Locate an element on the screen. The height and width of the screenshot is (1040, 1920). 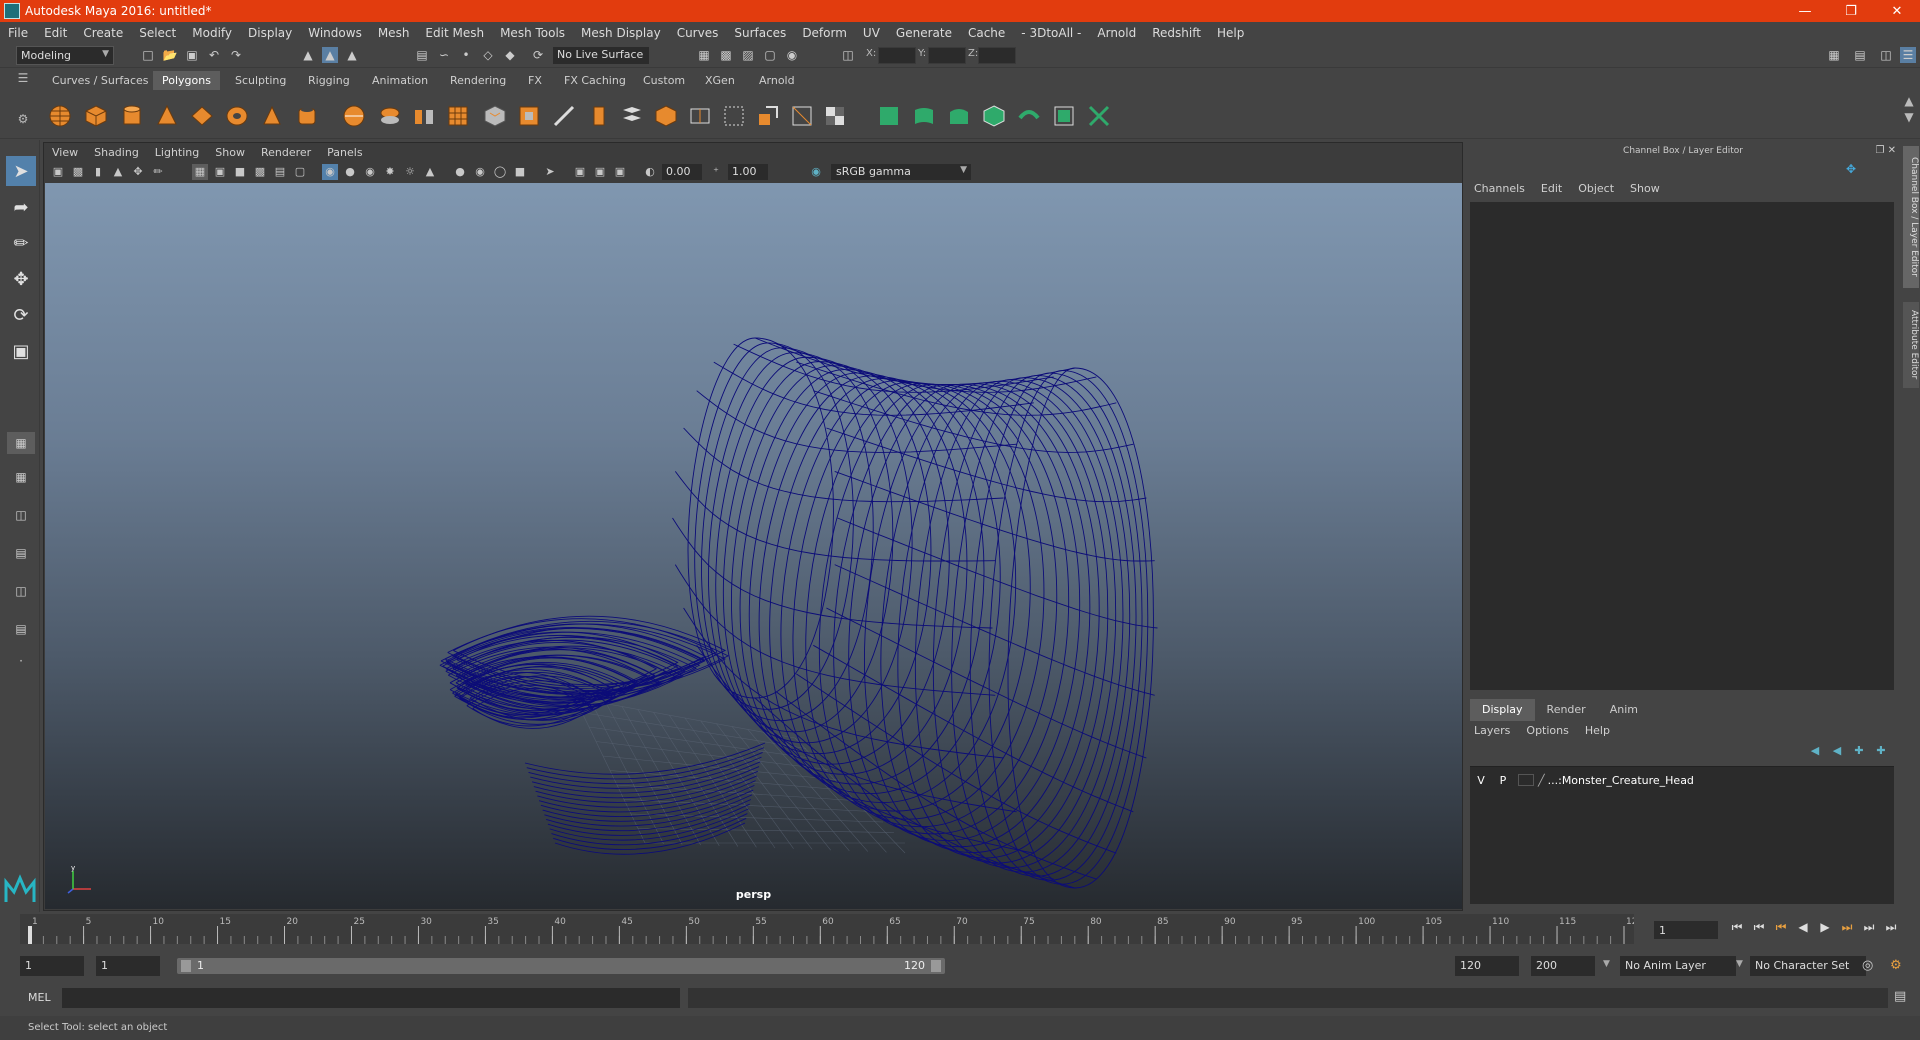
range-start-handle is located at coordinates (186, 966).